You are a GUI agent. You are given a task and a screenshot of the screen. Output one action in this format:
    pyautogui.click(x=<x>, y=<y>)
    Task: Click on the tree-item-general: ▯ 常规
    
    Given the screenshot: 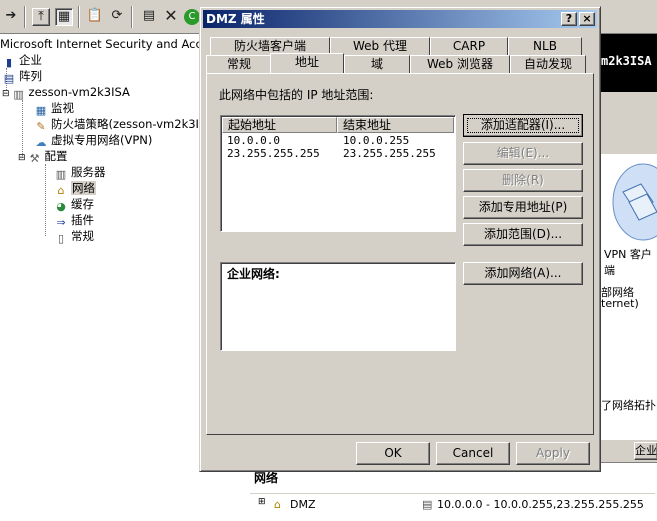 What is the action you would take?
    pyautogui.click(x=74, y=236)
    